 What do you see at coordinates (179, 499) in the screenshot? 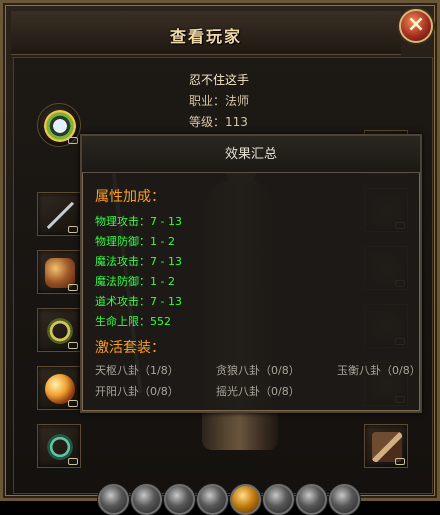
I see `bagua-slot-3-icon` at bounding box center [179, 499].